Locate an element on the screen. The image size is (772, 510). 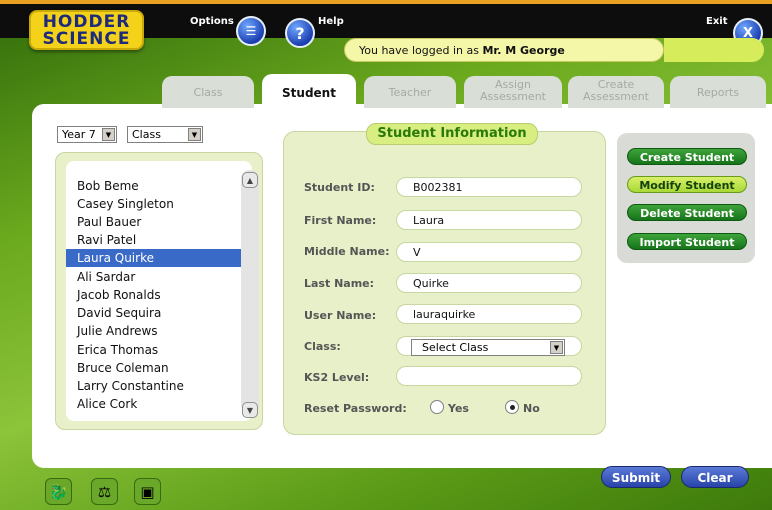
first-name-label: First Name: is located at coordinates (340, 220).